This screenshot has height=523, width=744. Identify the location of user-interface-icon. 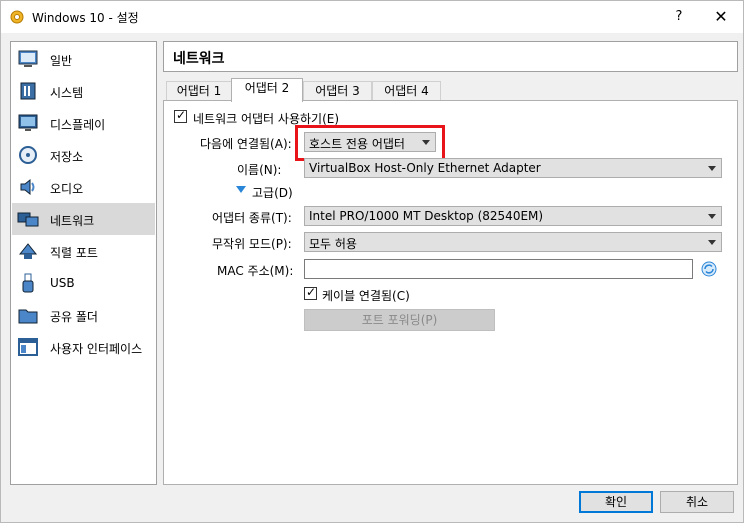
(28, 347).